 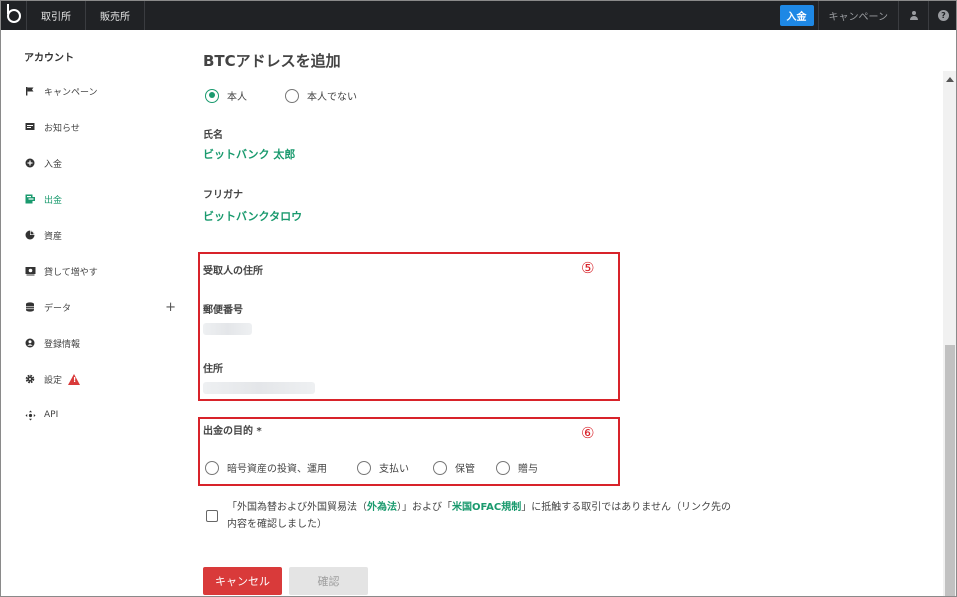 I want to click on kana-value: ビットバンクタロウ, so click(x=253, y=216).